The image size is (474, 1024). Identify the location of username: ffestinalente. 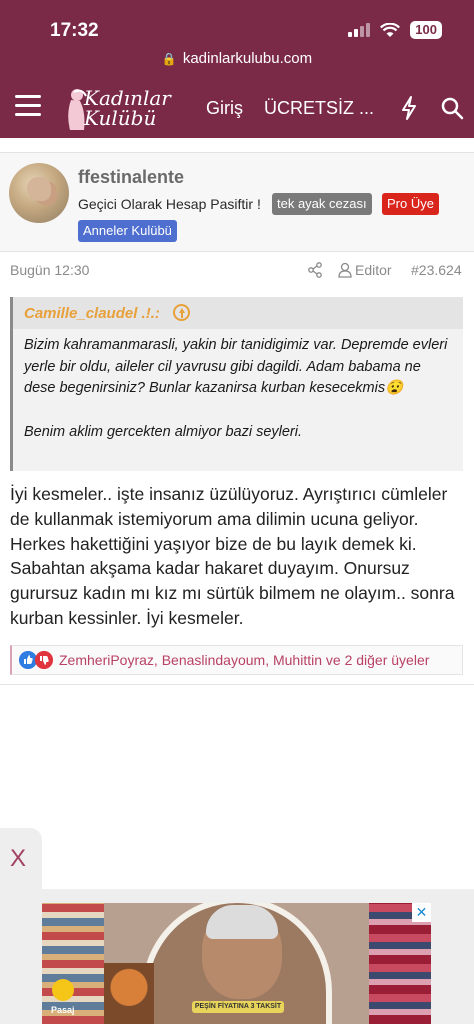
(131, 177).